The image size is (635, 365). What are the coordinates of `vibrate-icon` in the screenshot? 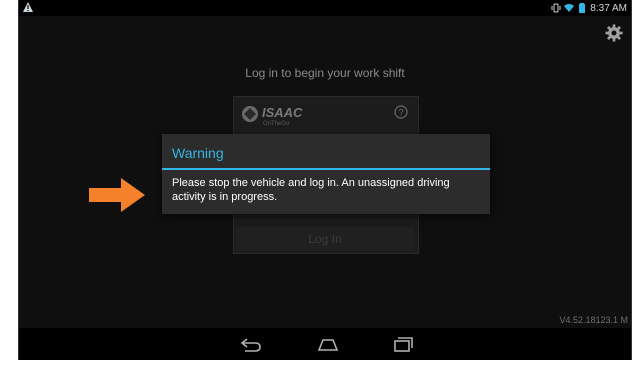 It's located at (556, 8).